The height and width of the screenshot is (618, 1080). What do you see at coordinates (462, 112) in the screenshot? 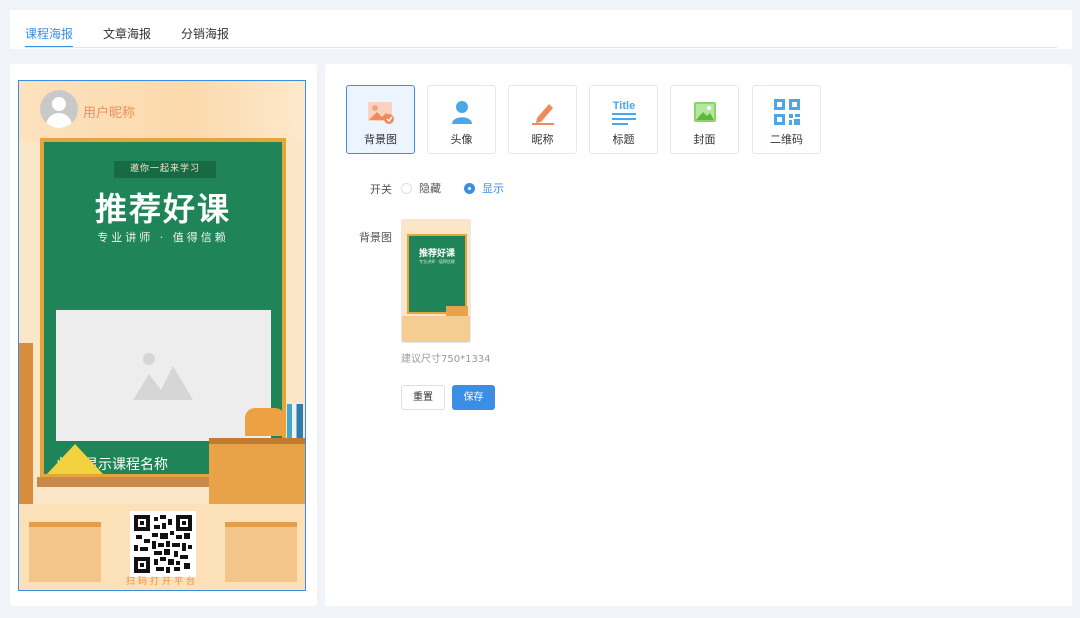
I see `avatar-icon` at bounding box center [462, 112].